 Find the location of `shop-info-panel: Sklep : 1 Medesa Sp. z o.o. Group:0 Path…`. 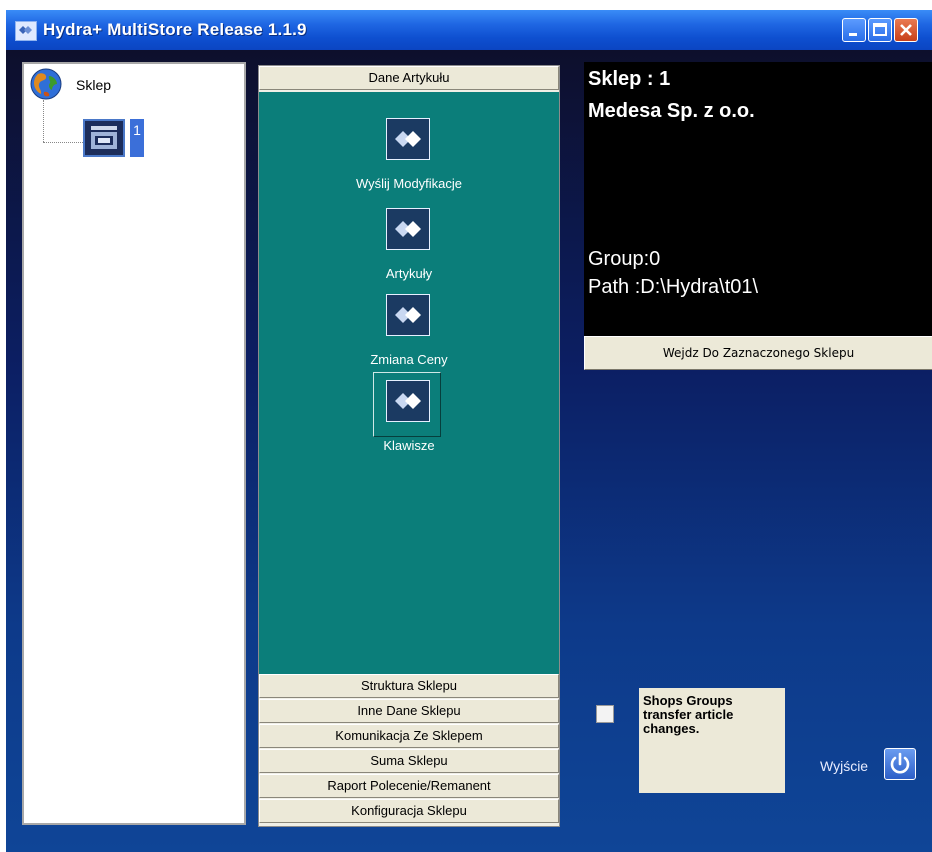

shop-info-panel: Sklep : 1 Medesa Sp. z o.o. Group:0 Path… is located at coordinates (758, 200).